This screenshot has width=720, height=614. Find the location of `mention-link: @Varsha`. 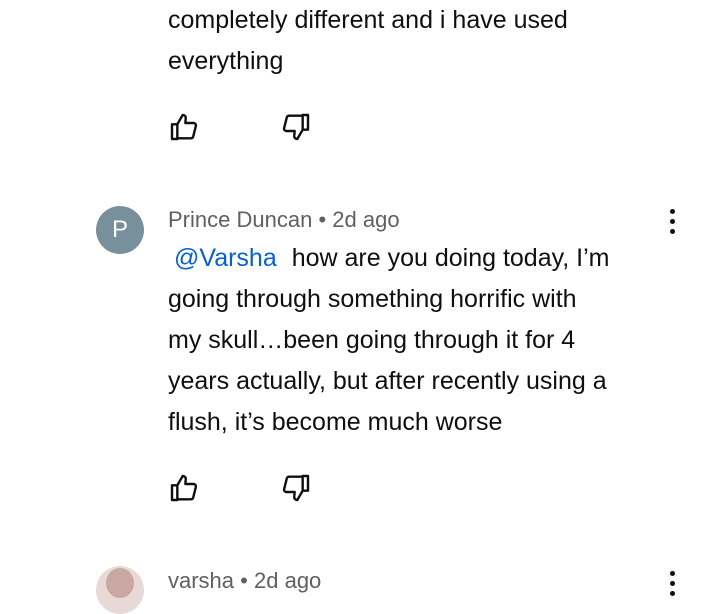

mention-link: @Varsha is located at coordinates (225, 258).